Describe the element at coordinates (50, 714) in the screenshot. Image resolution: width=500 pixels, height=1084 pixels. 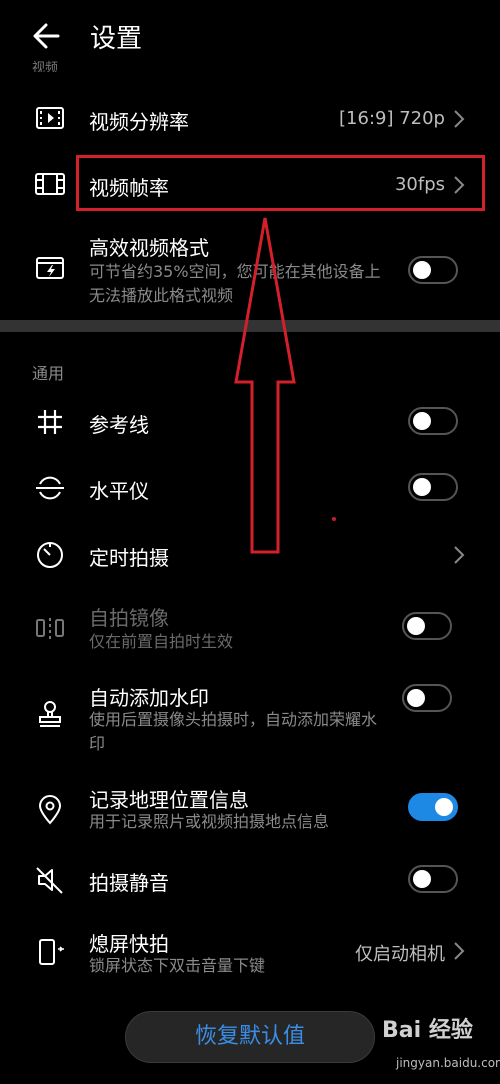
I see `stamp-icon` at that location.